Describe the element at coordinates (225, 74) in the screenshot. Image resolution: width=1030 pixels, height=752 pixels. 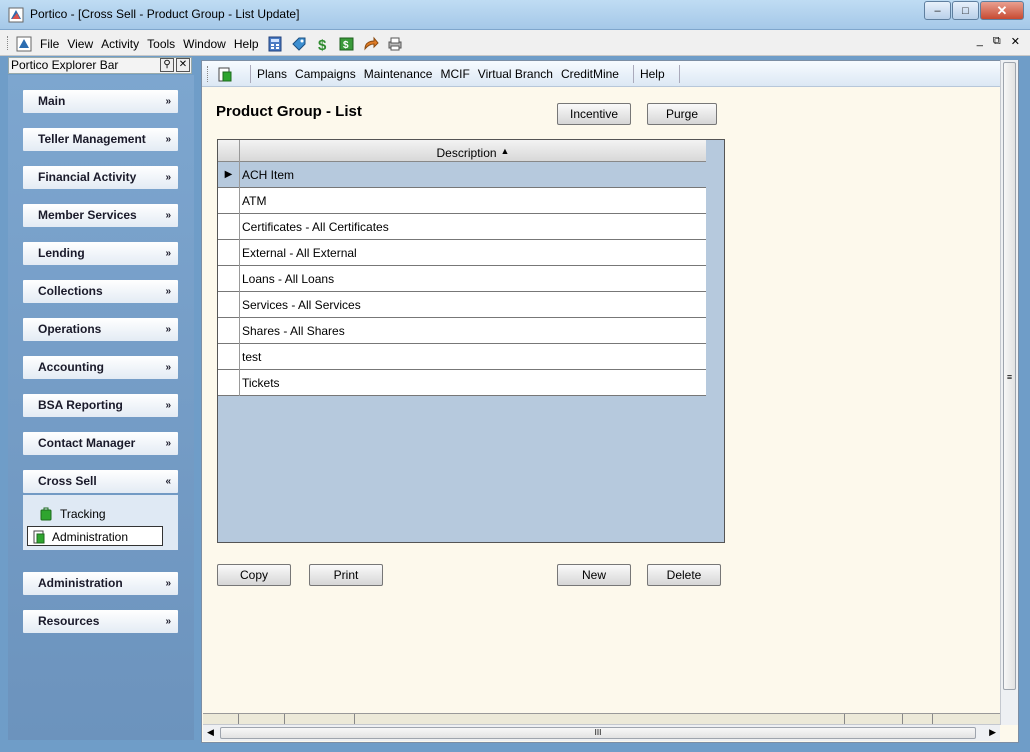
I see `cross-sell-icon` at that location.